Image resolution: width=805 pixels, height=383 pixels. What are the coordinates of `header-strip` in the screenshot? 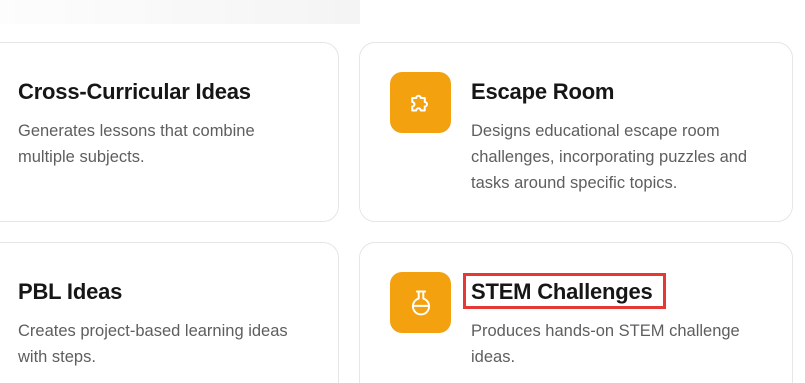 It's located at (180, 12).